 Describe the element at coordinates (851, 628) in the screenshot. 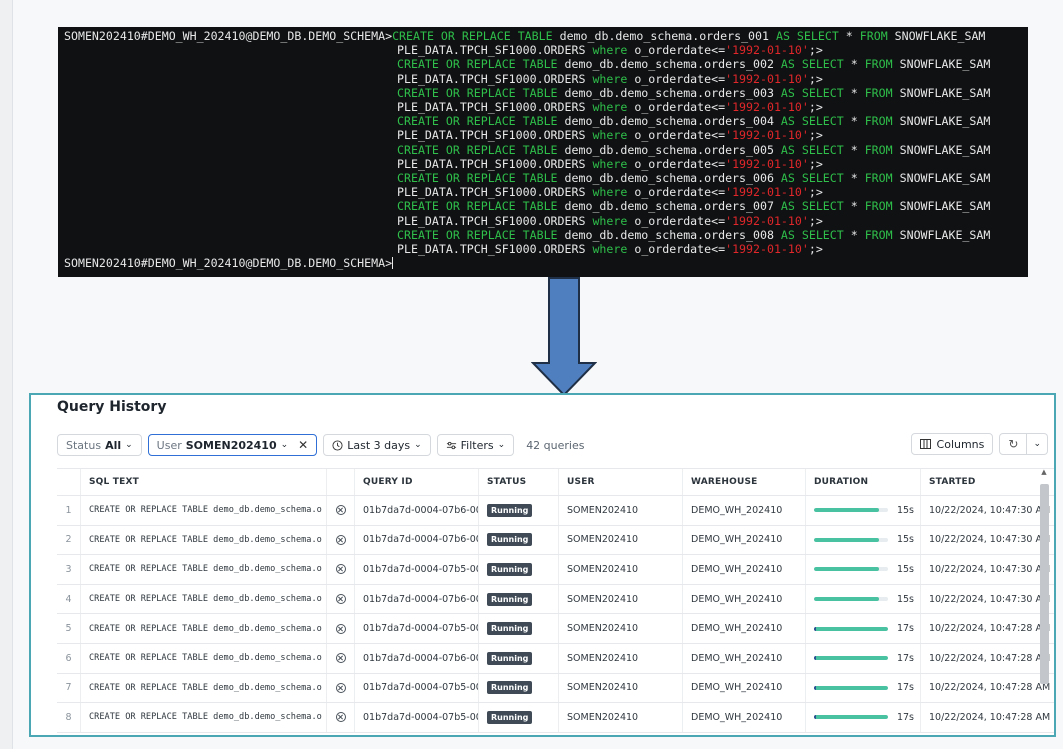

I see `duration-bar-fill` at that location.